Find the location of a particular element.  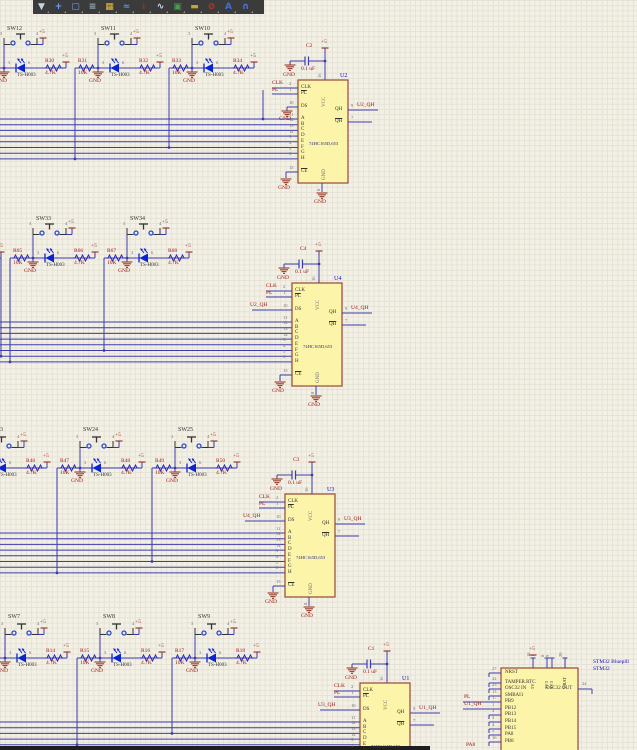

net-label-ds: U2_QH is located at coordinates (258, 305).